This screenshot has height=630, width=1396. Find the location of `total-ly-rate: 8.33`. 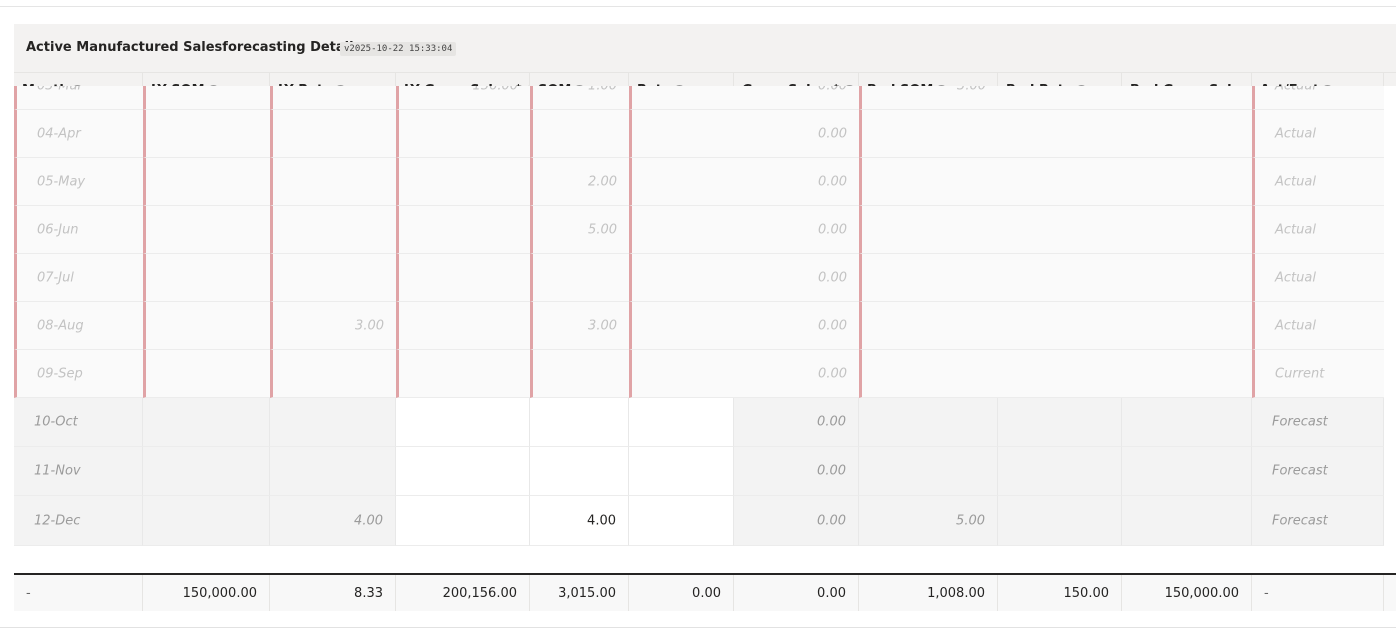

total-ly-rate: 8.33 is located at coordinates (333, 593).